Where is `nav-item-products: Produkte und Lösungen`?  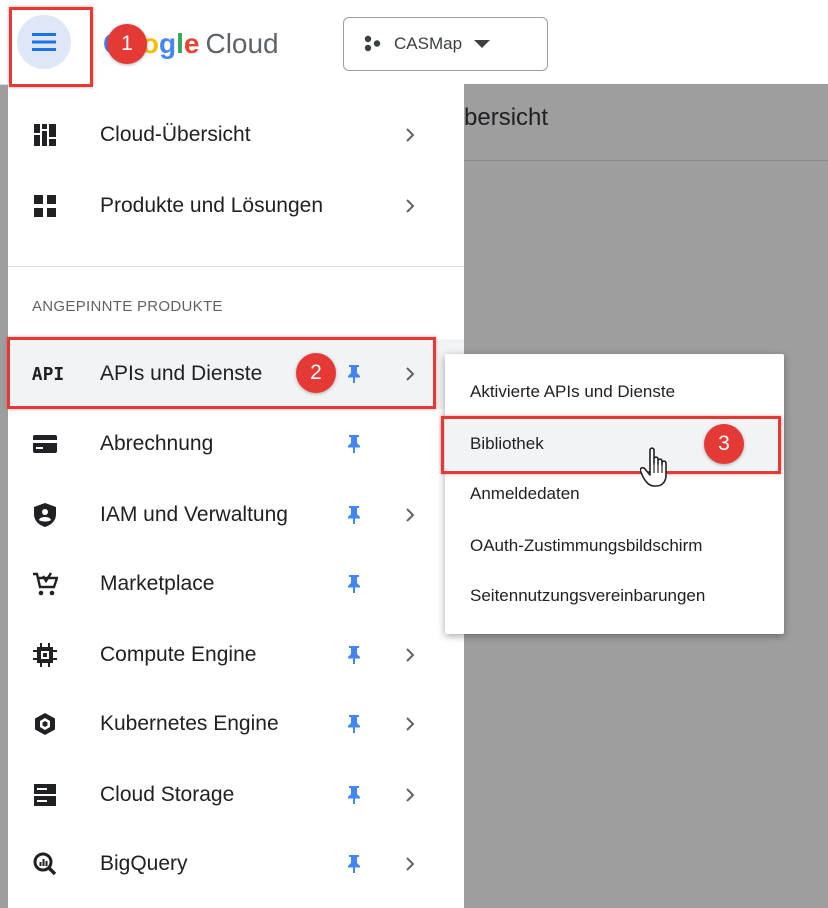 nav-item-products: Produkte und Lösungen is located at coordinates (236, 206).